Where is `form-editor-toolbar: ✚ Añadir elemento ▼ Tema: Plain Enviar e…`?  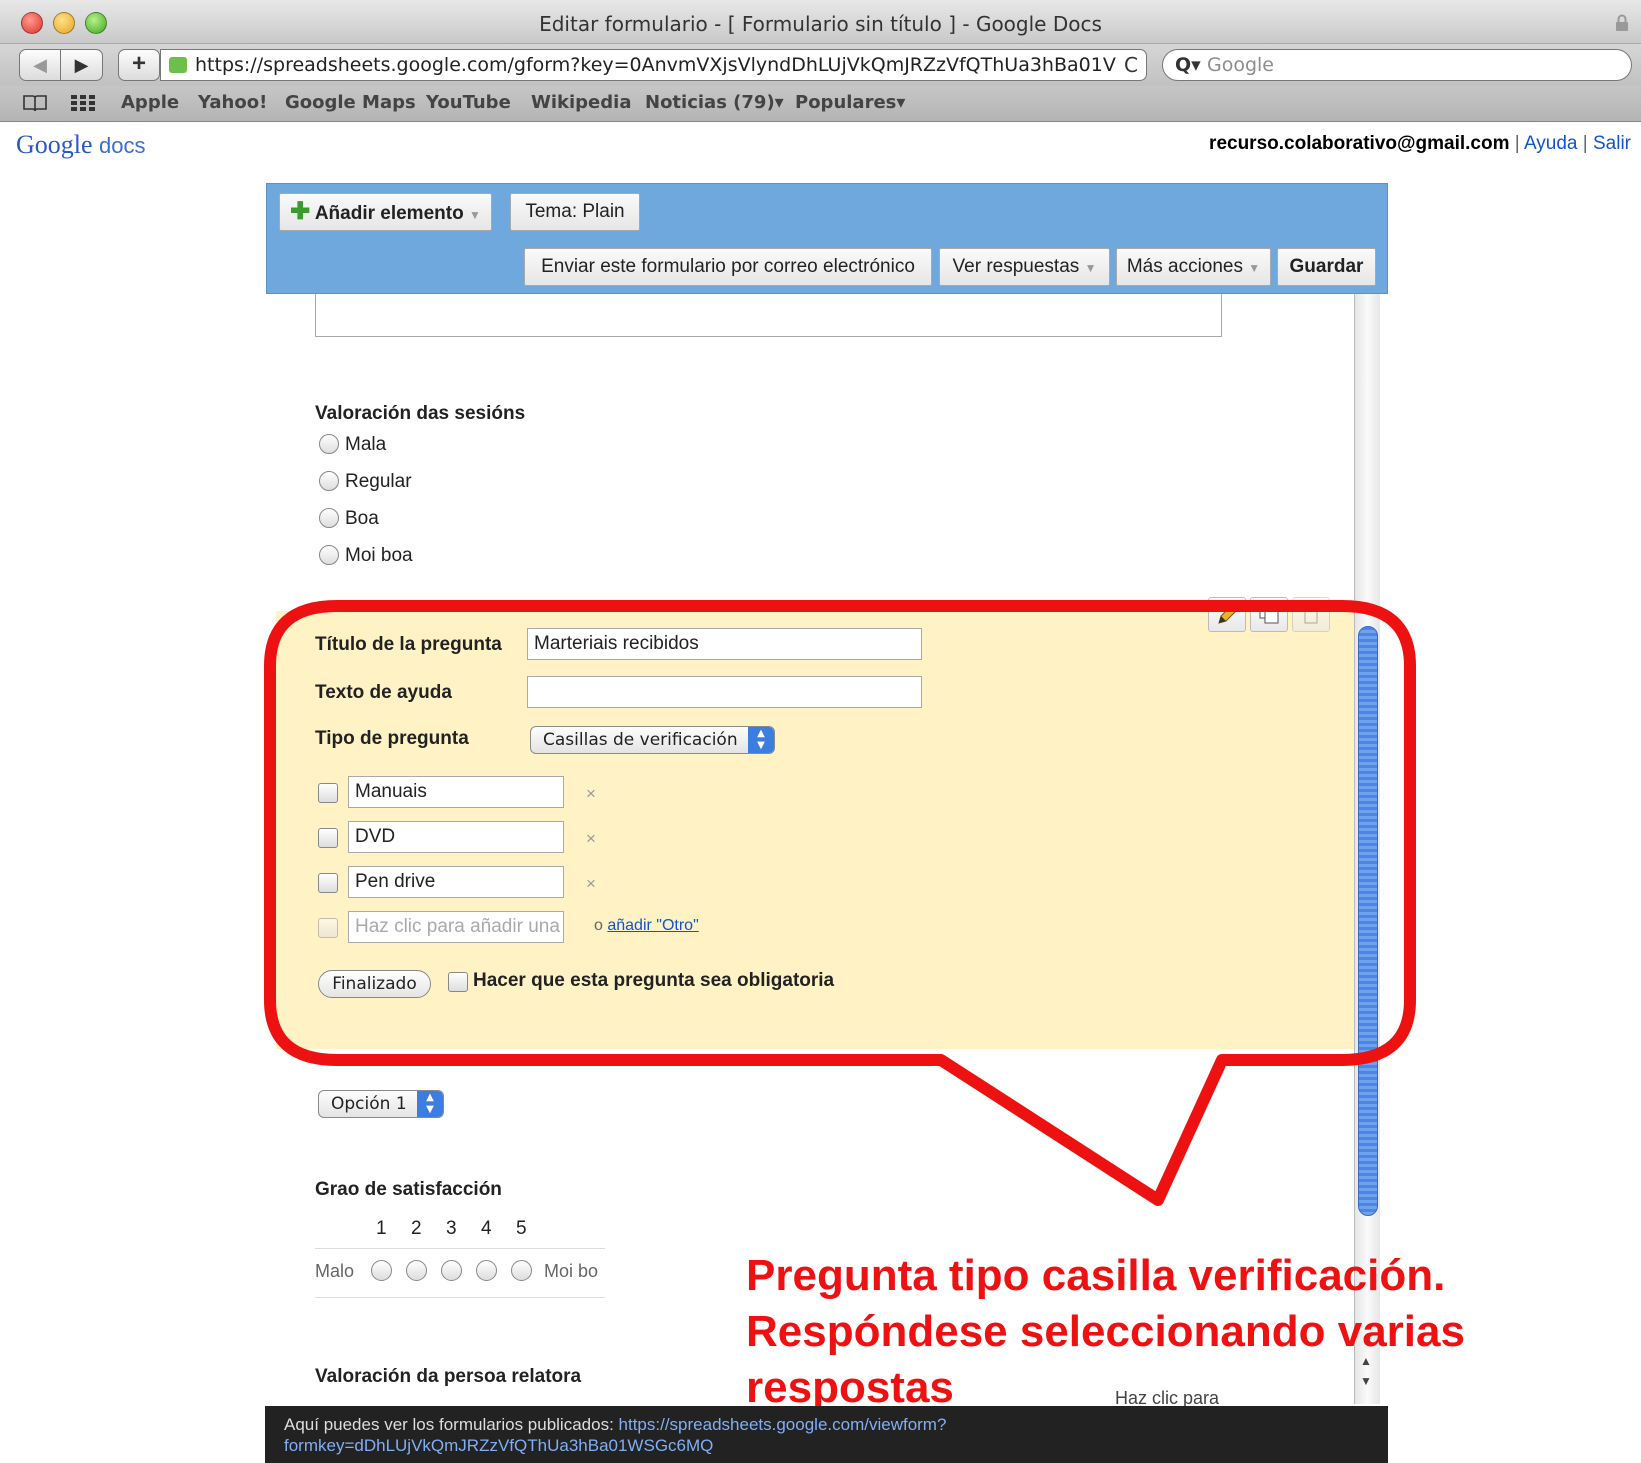
form-editor-toolbar: ✚ Añadir elemento ▼ Tema: Plain Enviar e… is located at coordinates (827, 238).